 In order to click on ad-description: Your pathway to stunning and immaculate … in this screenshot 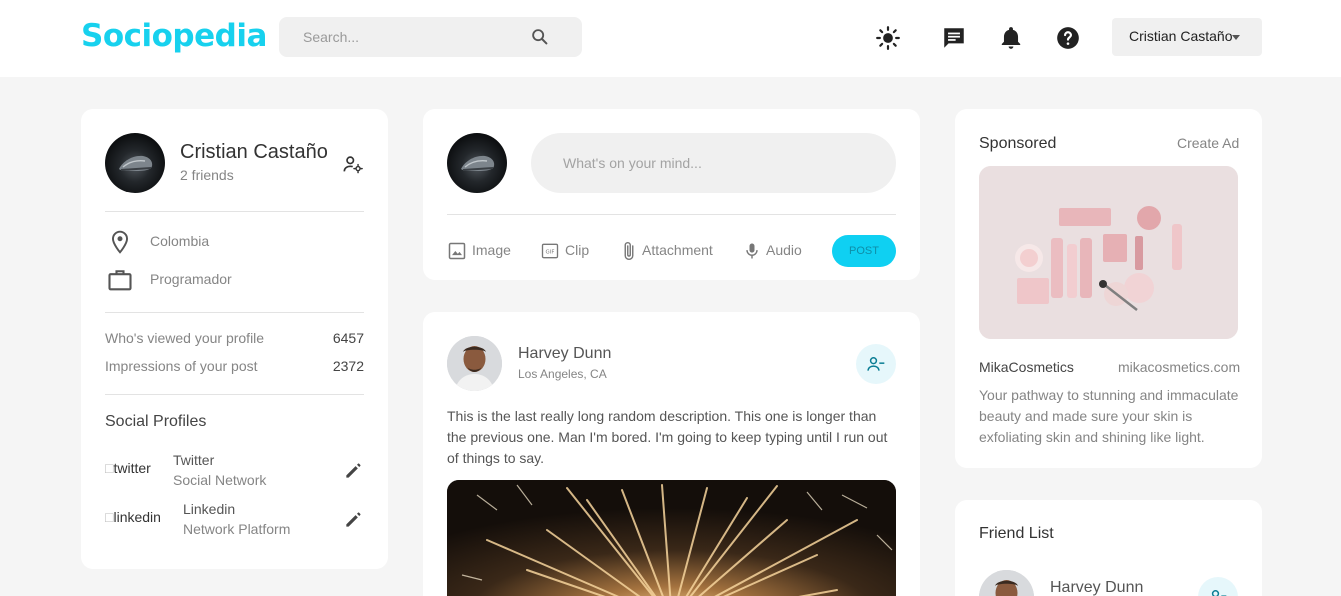, I will do `click(1109, 416)`.